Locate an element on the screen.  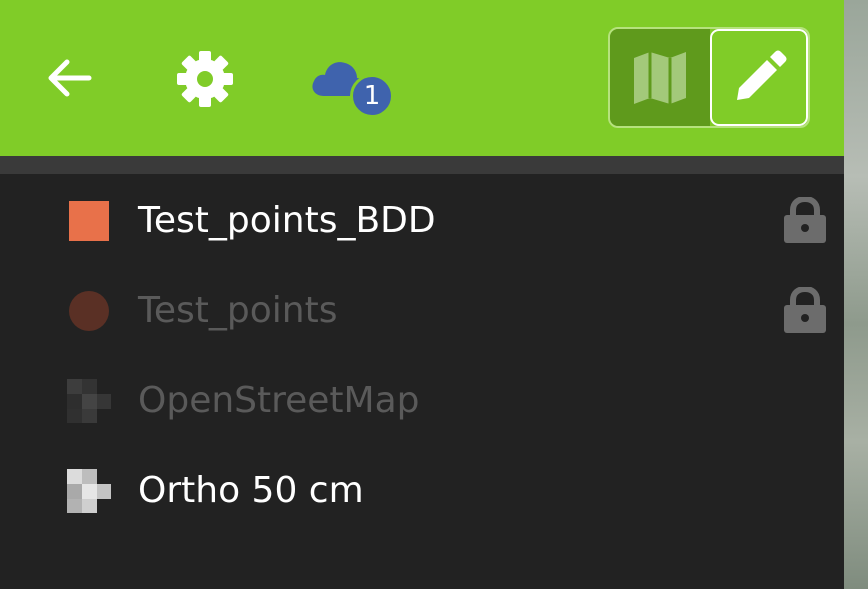
pencil-icon is located at coordinates (762, 75).